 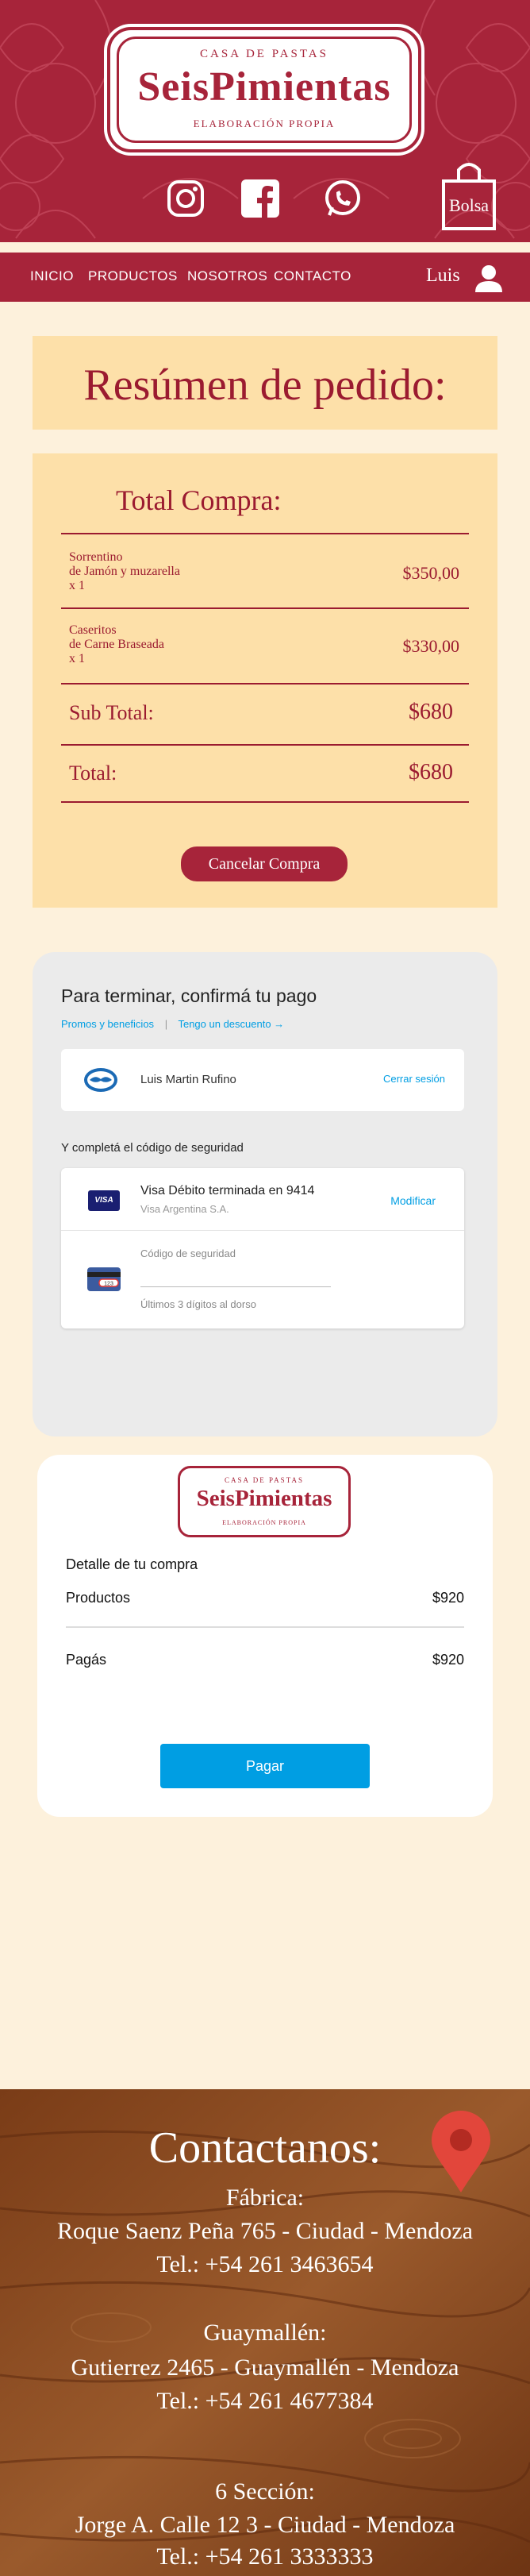 I want to click on order-title-panel: Resúmen de pedido:, so click(x=265, y=383).